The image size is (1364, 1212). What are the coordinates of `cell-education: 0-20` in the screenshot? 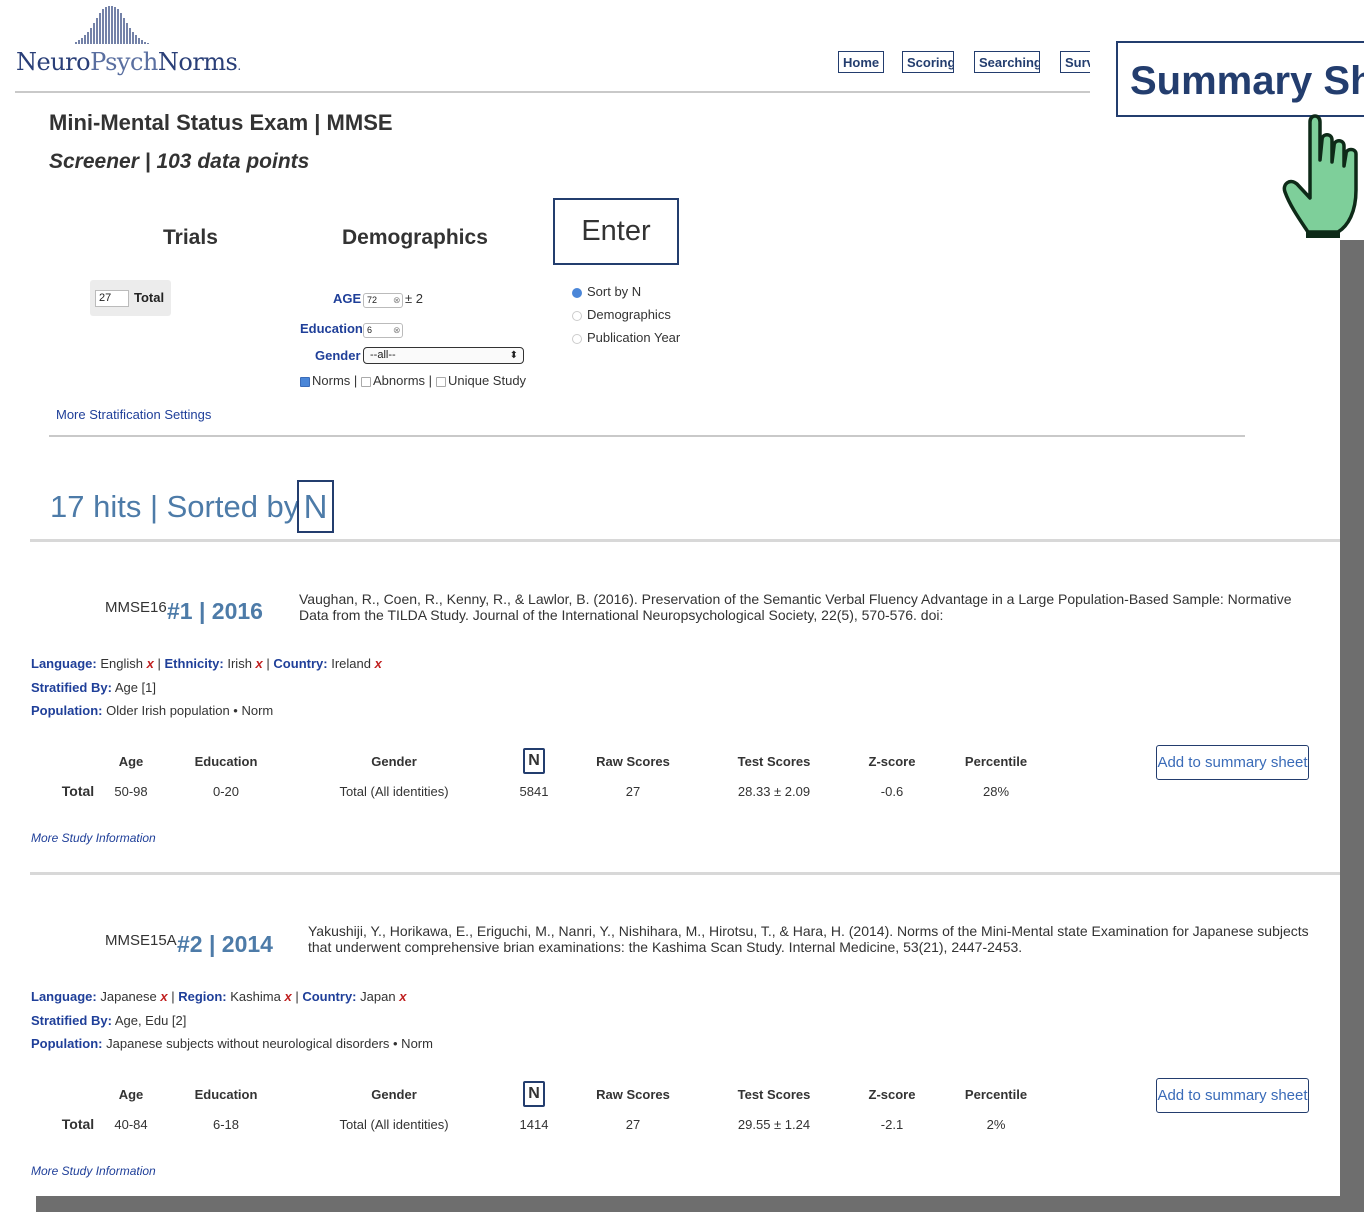 It's located at (226, 791).